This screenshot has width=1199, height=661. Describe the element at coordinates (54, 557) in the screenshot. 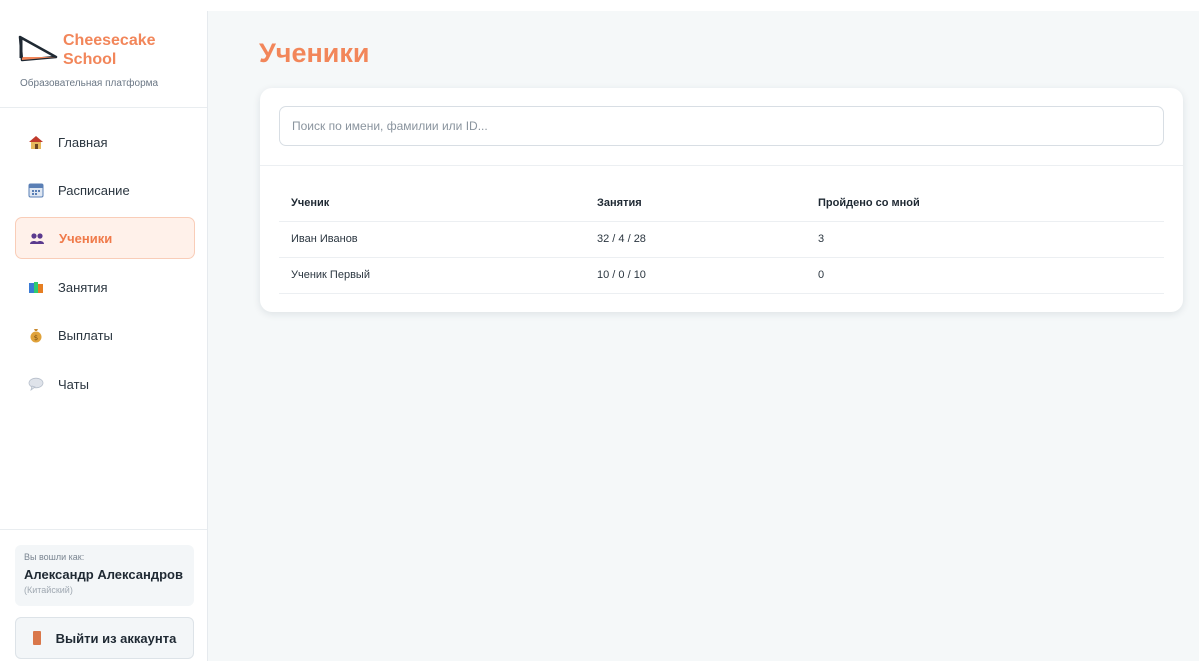

I see `logged-in-label: Вы вошли как:` at that location.